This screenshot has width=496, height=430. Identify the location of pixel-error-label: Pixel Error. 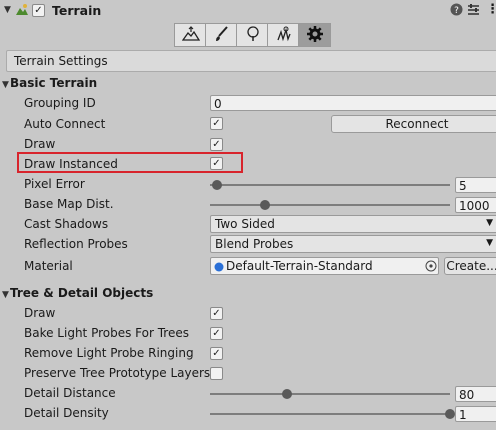
(54, 184).